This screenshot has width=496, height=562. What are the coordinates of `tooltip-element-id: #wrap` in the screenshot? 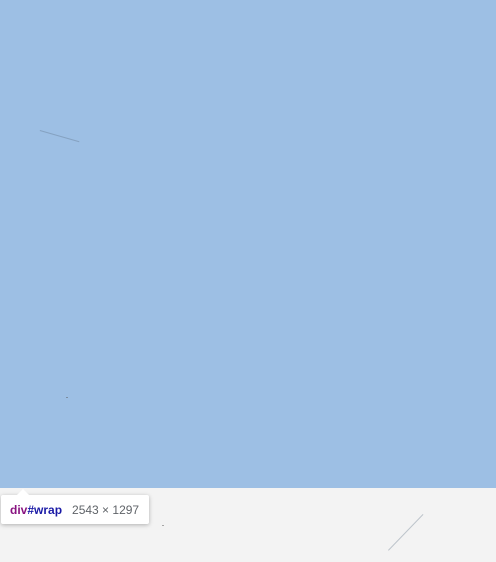 It's located at (45, 509).